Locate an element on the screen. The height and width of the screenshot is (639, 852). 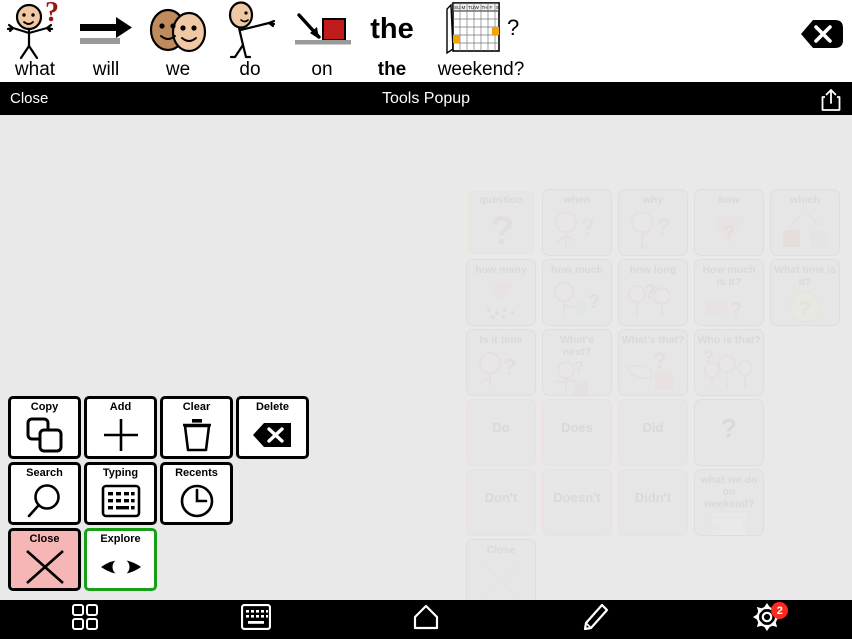
tool-label: Typing is located at coordinates (120, 473).